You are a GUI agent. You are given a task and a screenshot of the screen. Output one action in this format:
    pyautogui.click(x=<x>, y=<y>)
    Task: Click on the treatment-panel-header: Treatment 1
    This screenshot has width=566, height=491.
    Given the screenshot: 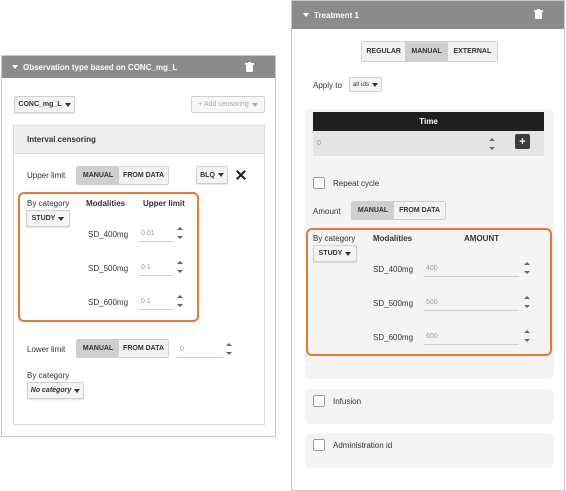 What is the action you would take?
    pyautogui.click(x=428, y=15)
    